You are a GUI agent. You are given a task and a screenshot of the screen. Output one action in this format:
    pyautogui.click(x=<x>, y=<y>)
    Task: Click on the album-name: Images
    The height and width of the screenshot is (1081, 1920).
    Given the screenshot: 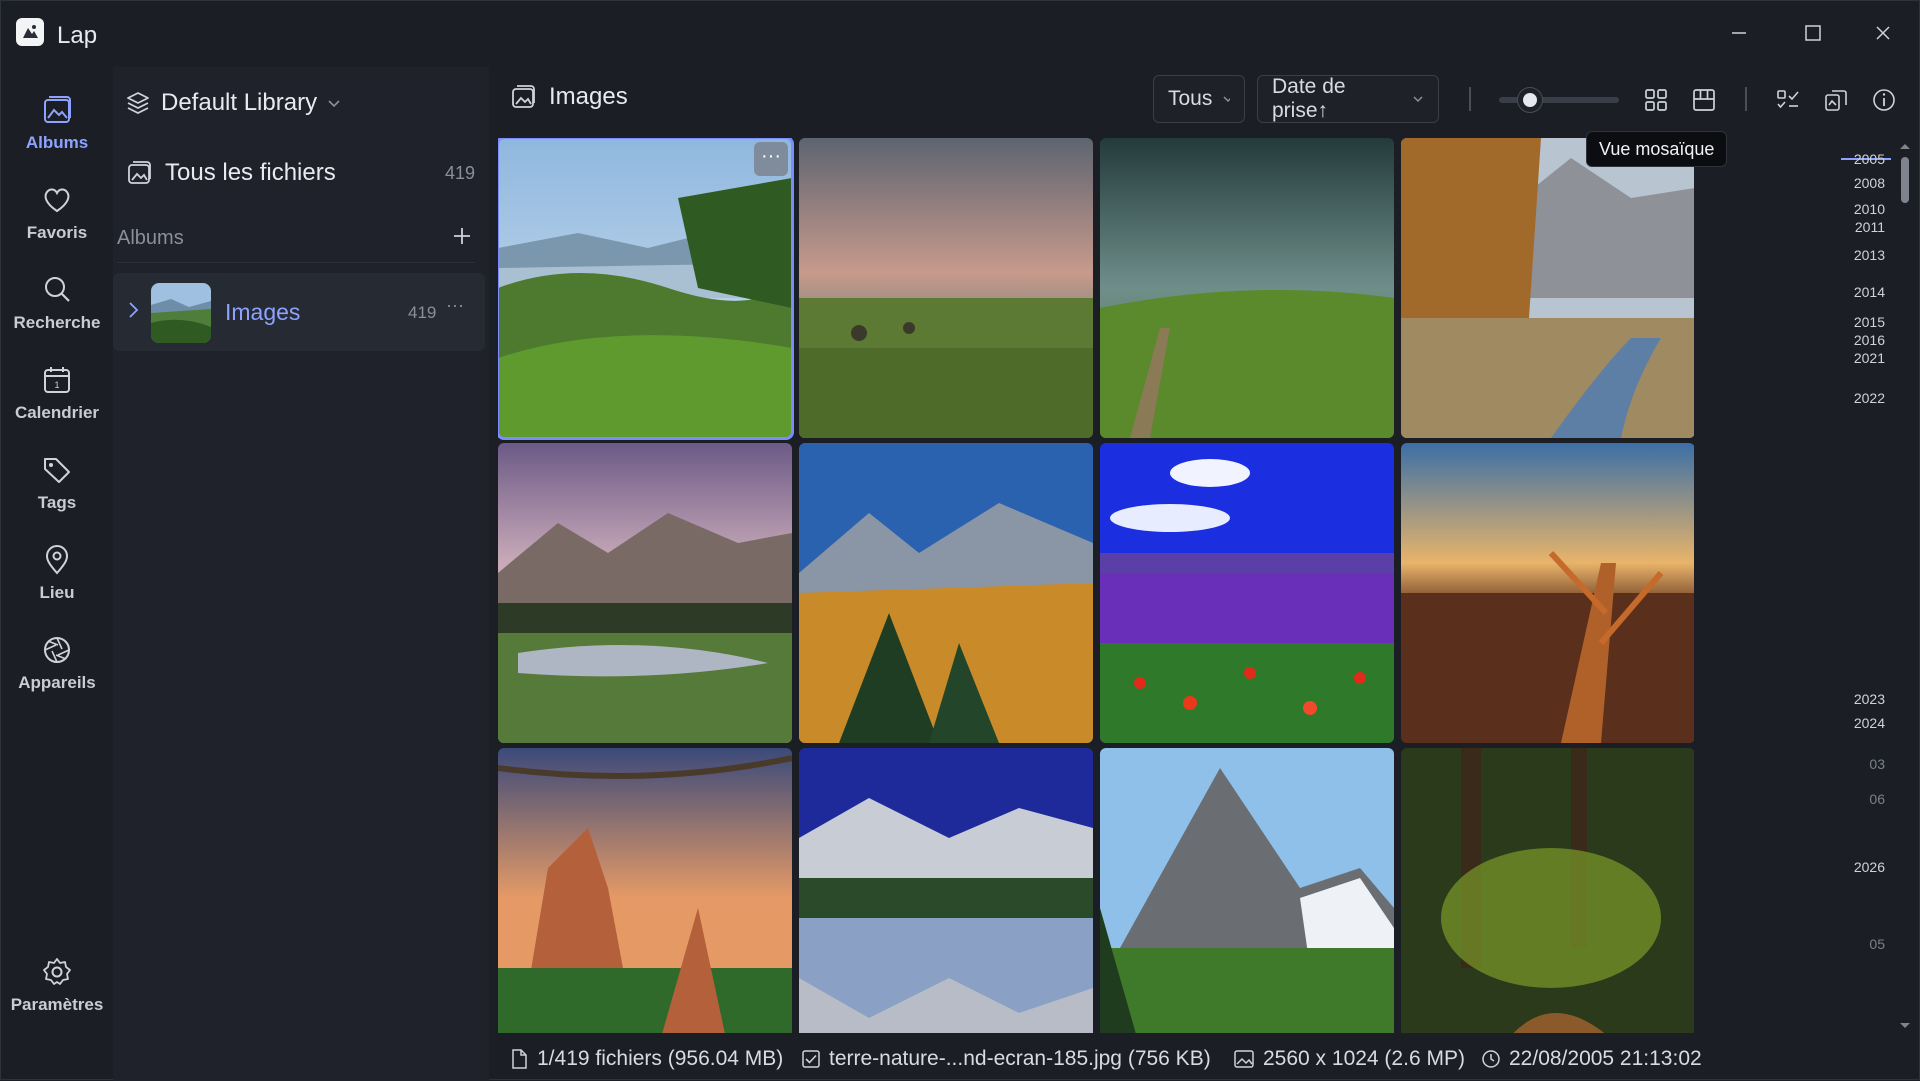 What is the action you would take?
    pyautogui.click(x=263, y=312)
    